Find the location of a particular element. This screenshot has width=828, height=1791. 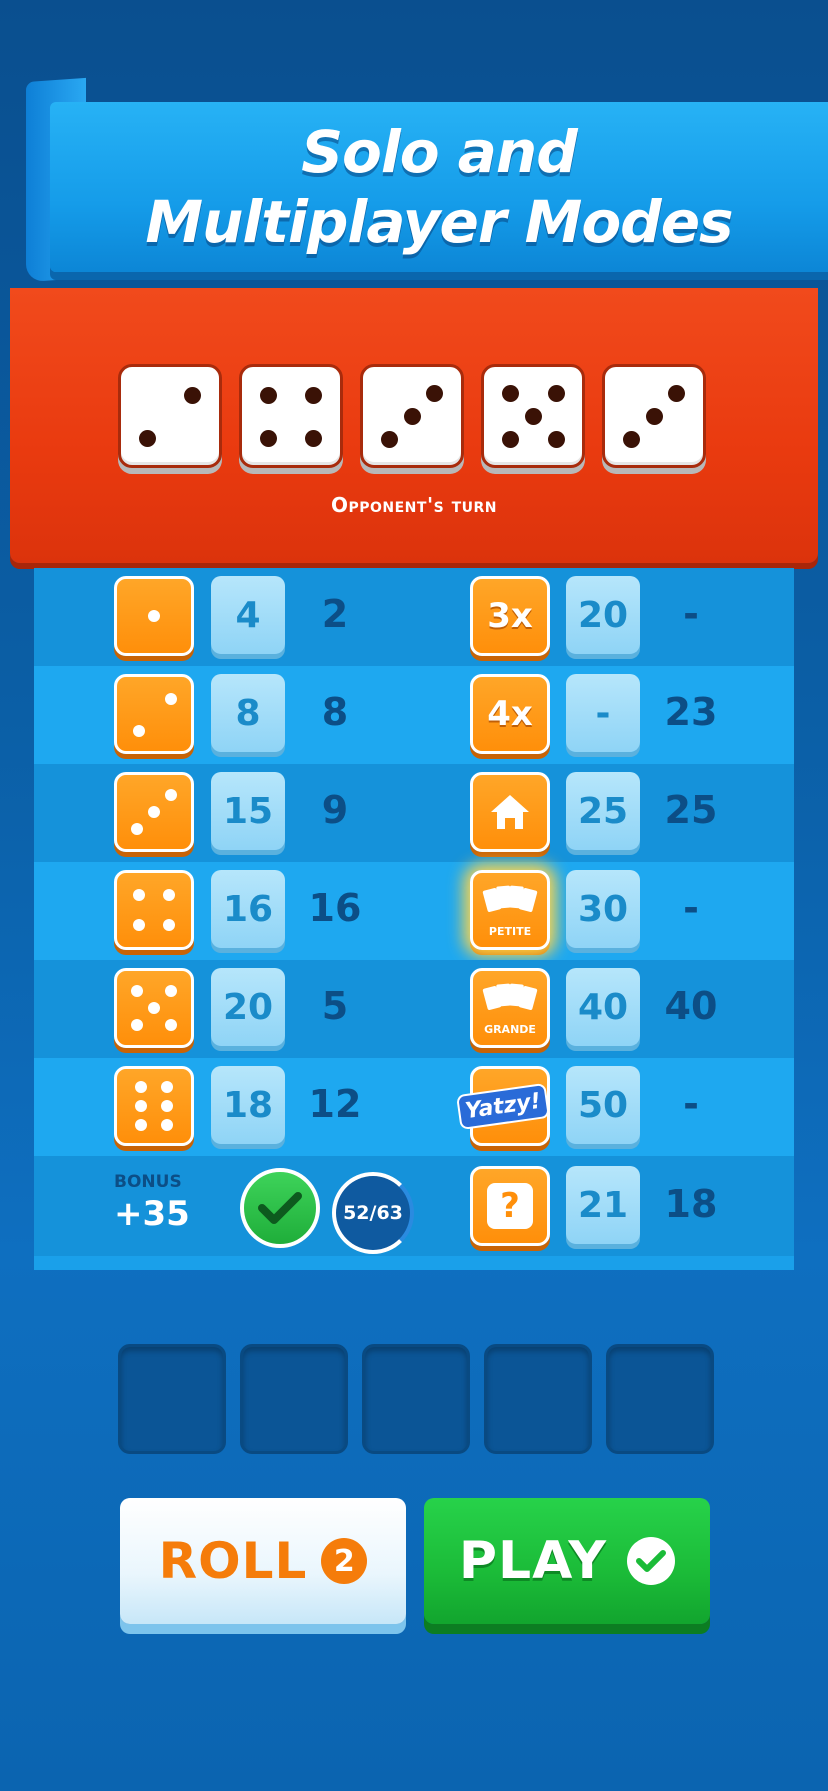

fours-category-button is located at coordinates (154, 910).